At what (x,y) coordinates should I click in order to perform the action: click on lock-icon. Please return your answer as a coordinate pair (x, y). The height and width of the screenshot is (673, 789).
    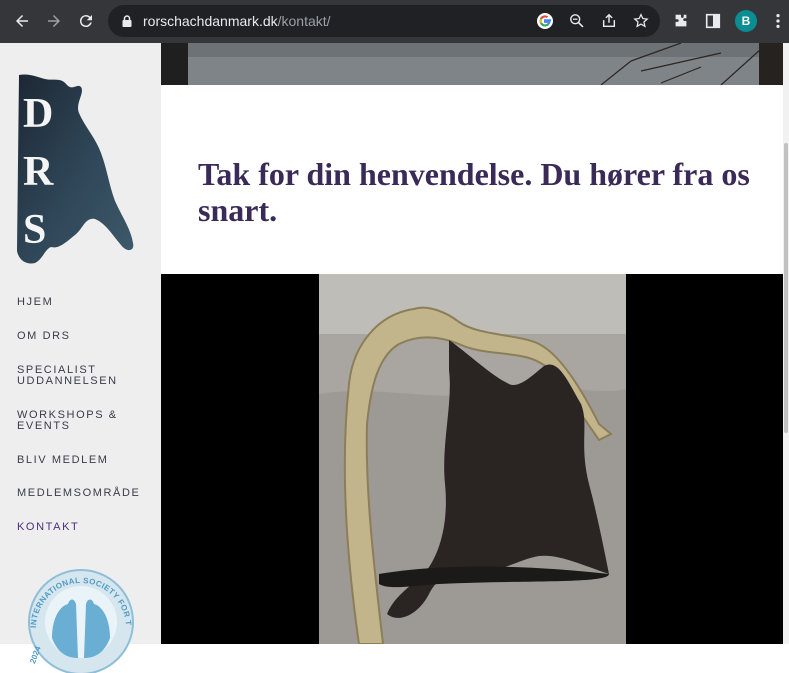
    Looking at the image, I should click on (127, 21).